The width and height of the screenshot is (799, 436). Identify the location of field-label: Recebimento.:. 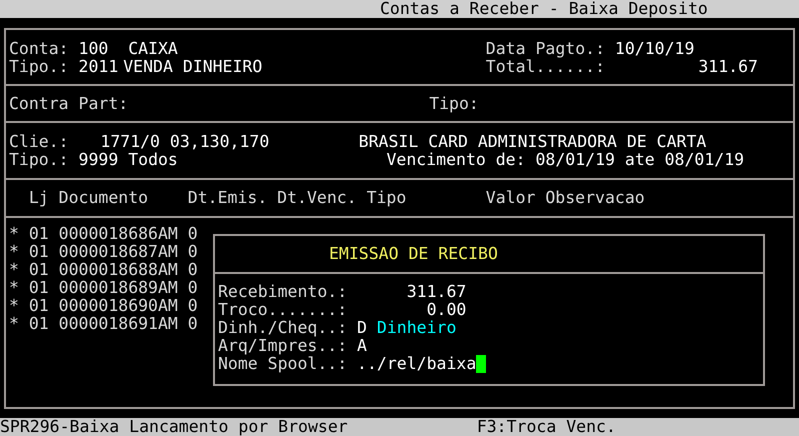
(283, 292).